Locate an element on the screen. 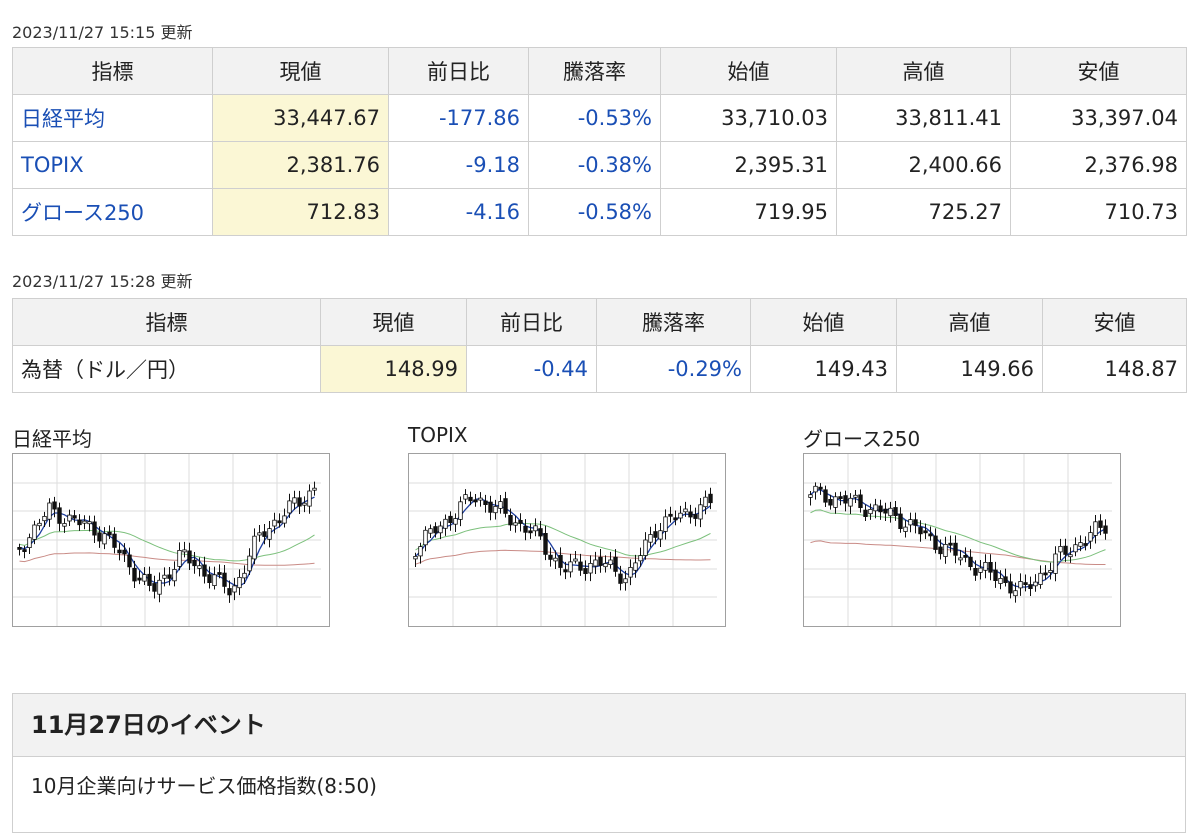  header-change: 前日比 is located at coordinates (458, 71).